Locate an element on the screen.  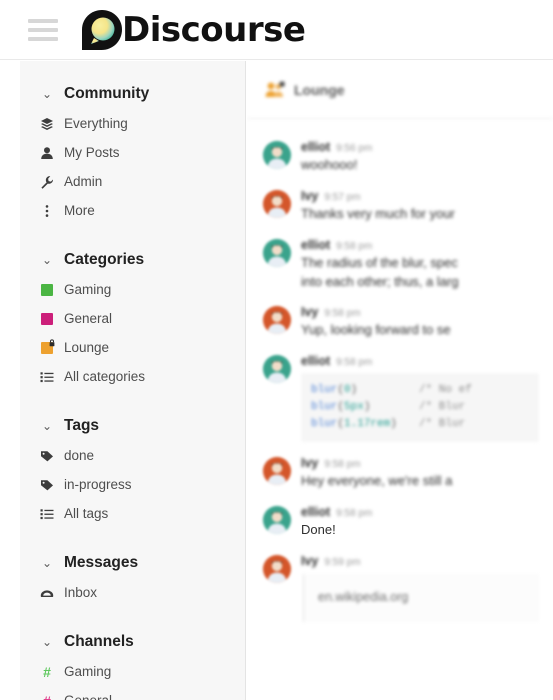
chat-message: Ivy 9:58 pm Yup, looking forward to se is located at coordinates (400, 322).